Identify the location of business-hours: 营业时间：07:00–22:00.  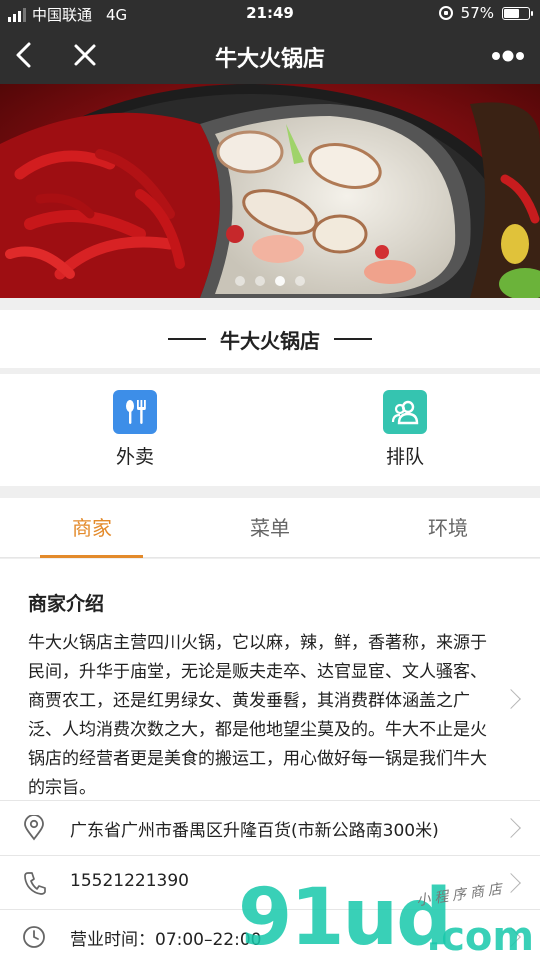
(166, 940).